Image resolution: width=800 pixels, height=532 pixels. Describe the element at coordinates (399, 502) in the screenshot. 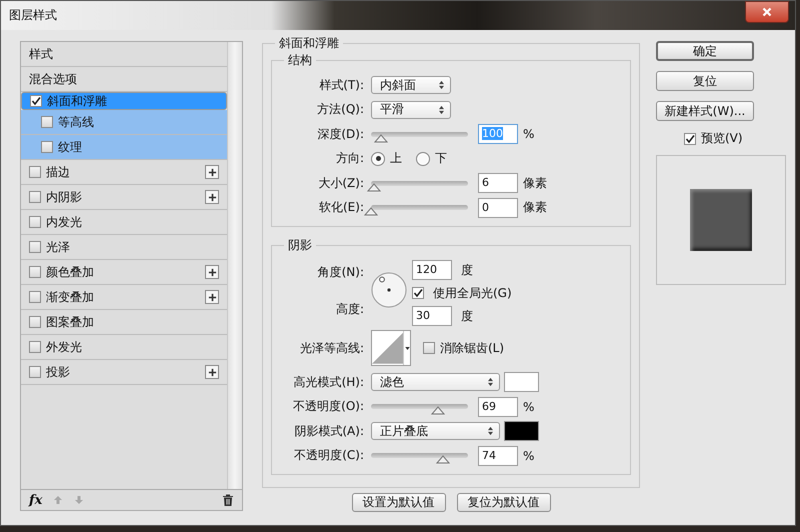

I see `dialog-button: 设置为默认值` at that location.